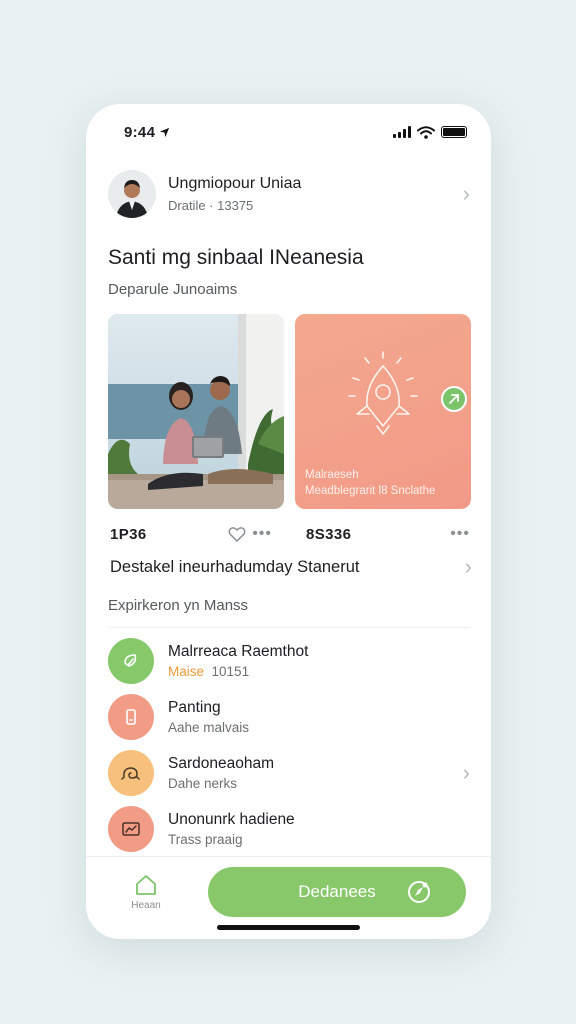 Image resolution: width=576 pixels, height=1024 pixels. What do you see at coordinates (289, 194) in the screenshot?
I see `profile-row: Ungmiopour Uniaa Dratile · 13375 ›` at bounding box center [289, 194].